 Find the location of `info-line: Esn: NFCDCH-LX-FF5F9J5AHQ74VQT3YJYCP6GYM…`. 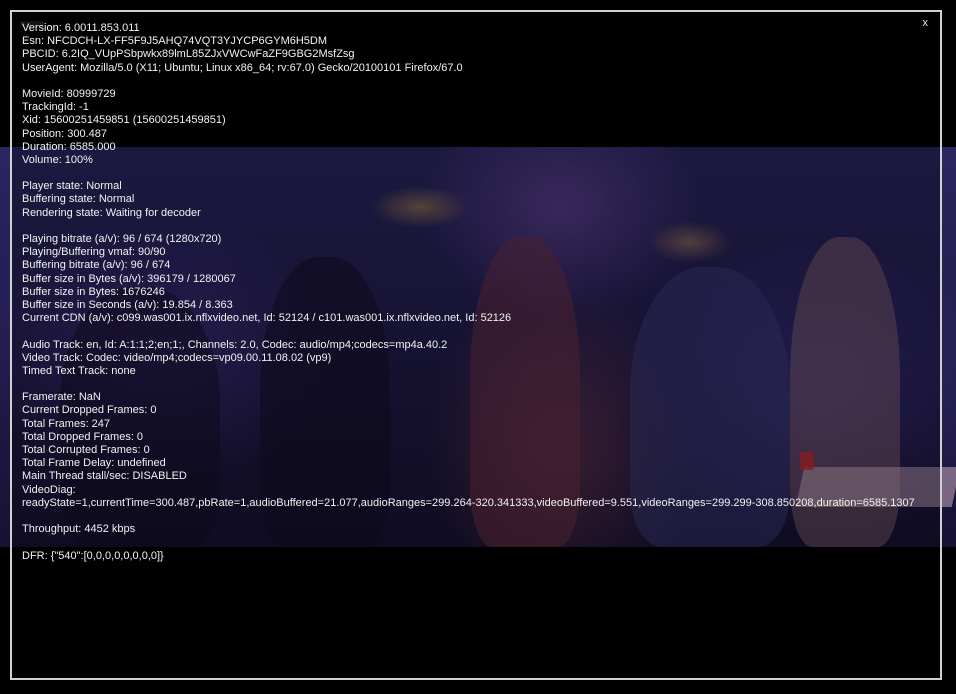

info-line: Esn: NFCDCH-LX-FF5F9J5AHQ74VQT3YJYCP6GYM… is located at coordinates (175, 41).